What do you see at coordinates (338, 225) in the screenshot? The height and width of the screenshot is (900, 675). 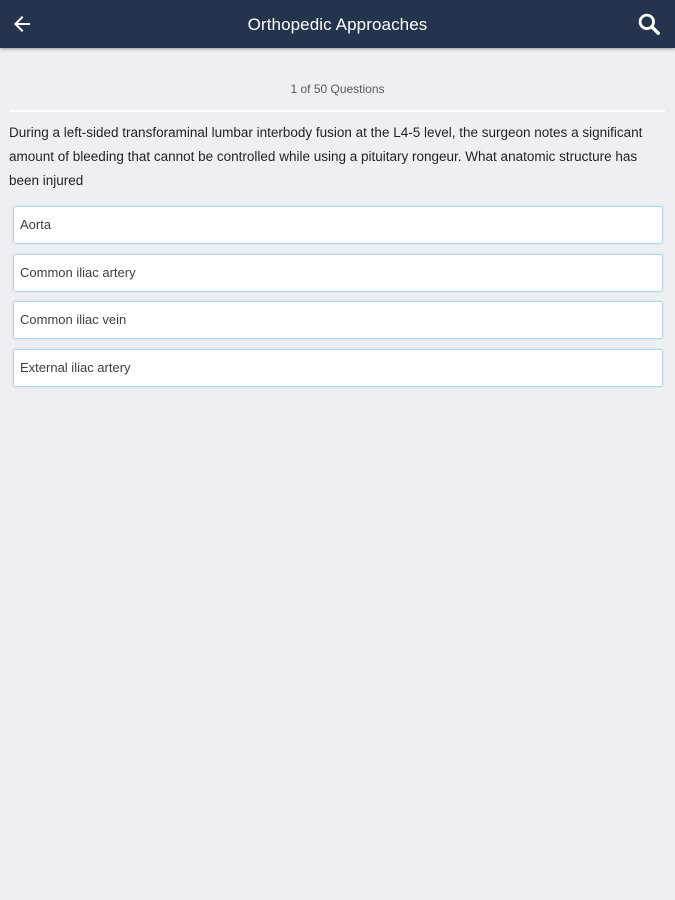 I see `answer-option-aorta: Aorta` at bounding box center [338, 225].